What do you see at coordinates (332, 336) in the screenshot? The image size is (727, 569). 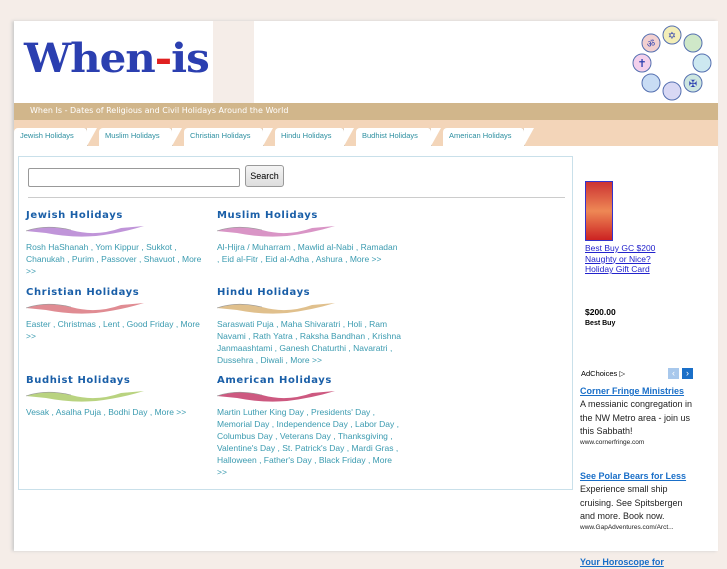 I see `holiday-link: Raksha Bandhan` at bounding box center [332, 336].